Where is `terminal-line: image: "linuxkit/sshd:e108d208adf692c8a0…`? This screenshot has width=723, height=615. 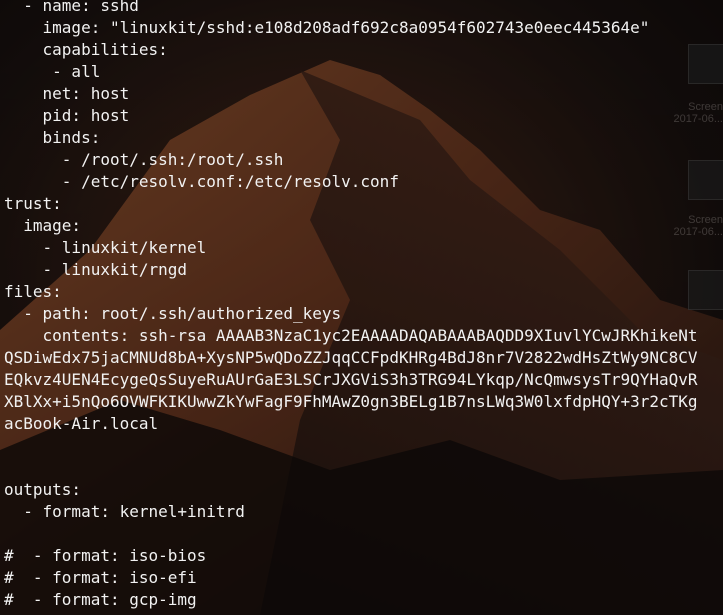 terminal-line: image: "linuxkit/sshd:e108d208adf692c8a0… is located at coordinates (327, 27).